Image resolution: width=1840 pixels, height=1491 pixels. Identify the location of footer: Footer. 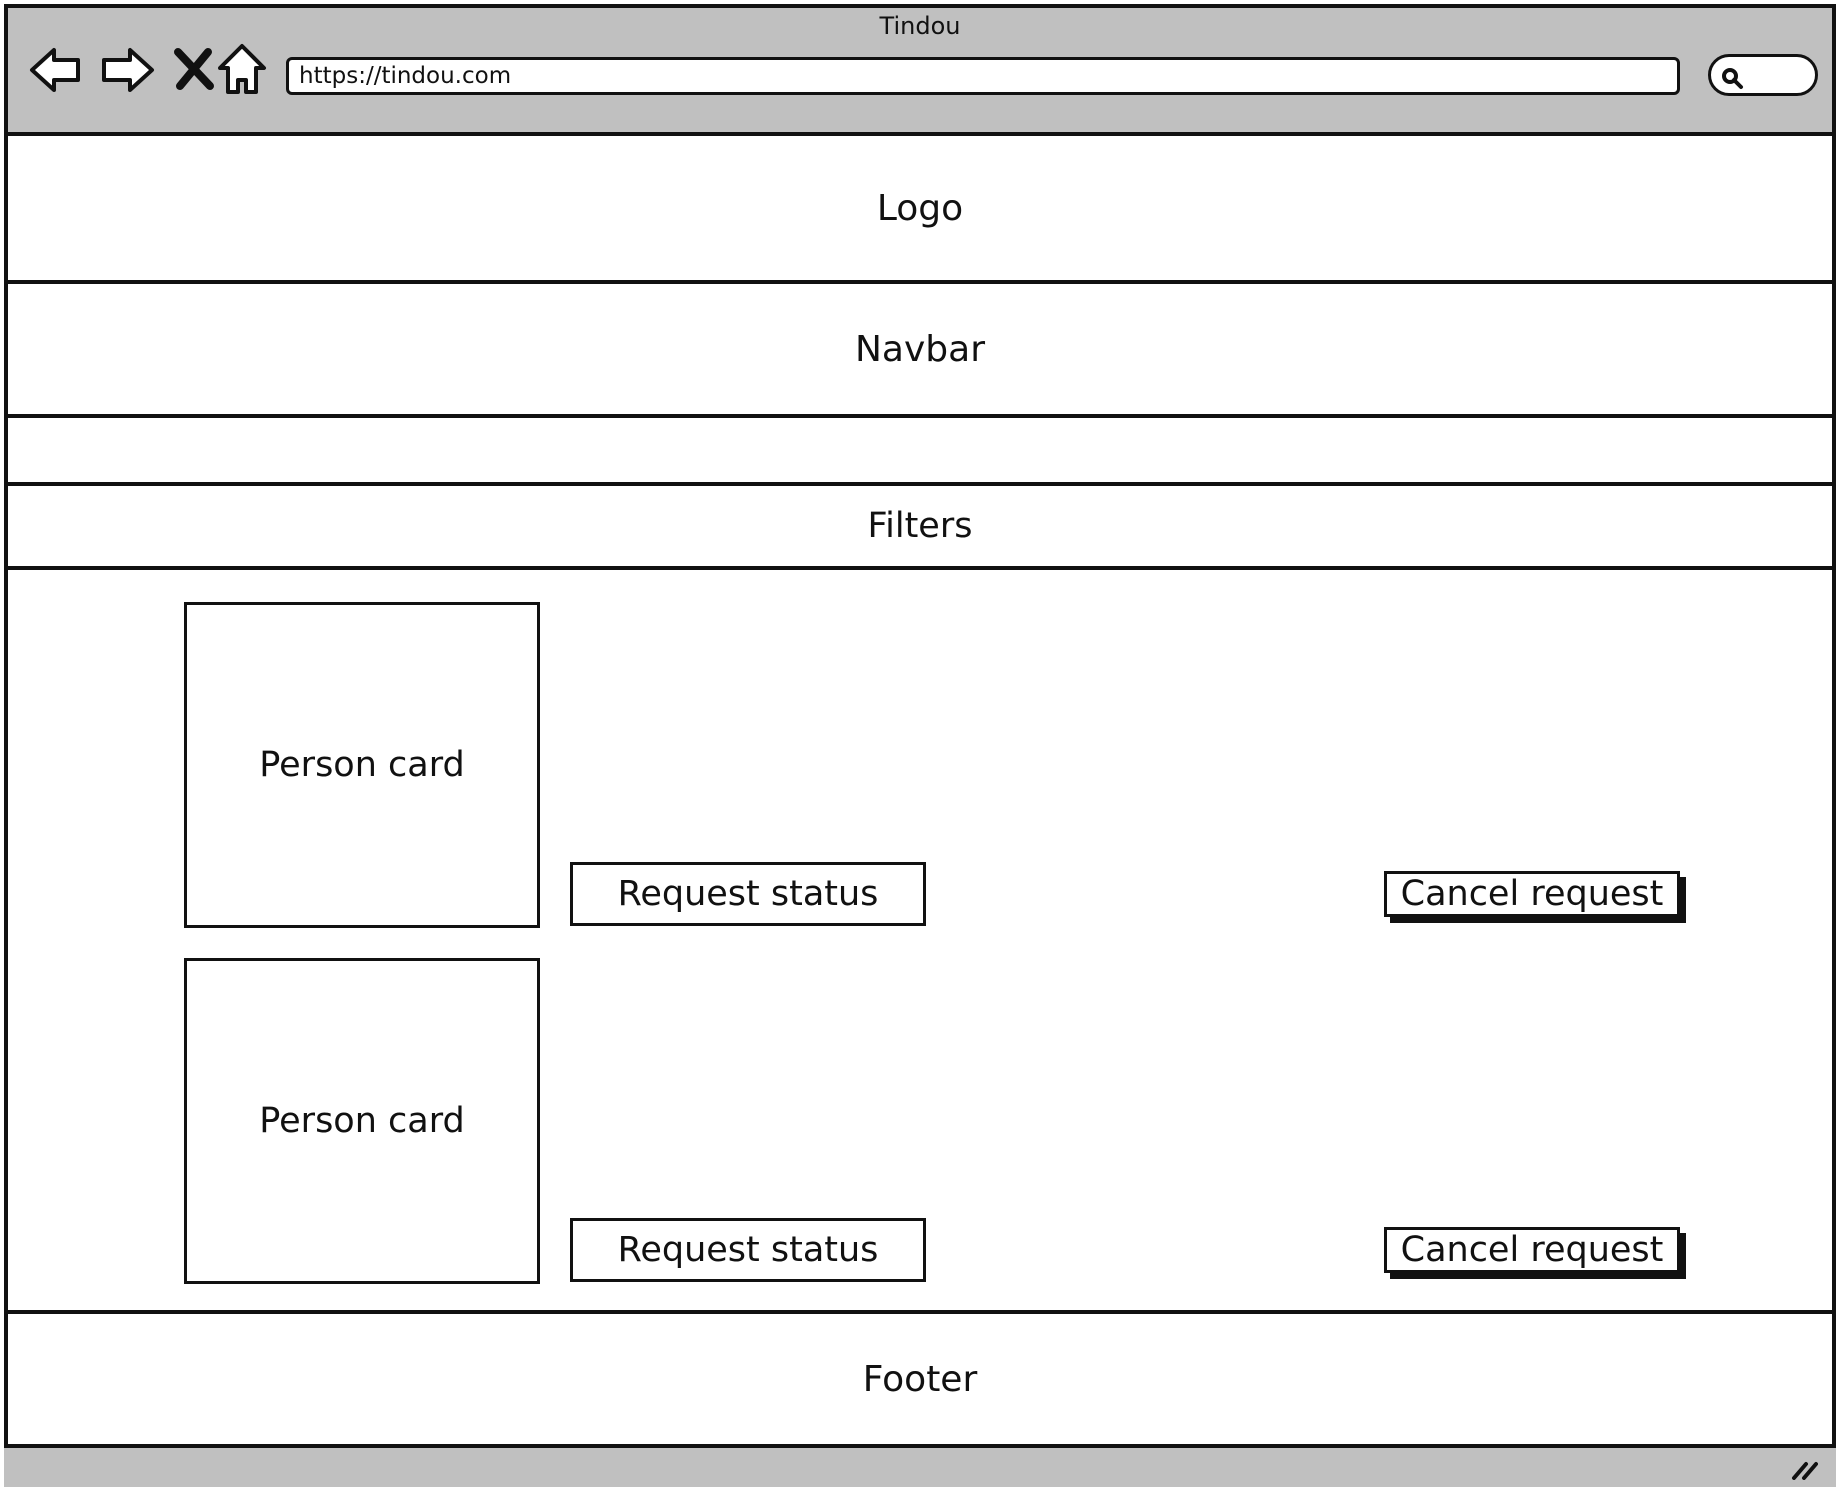
(920, 1379).